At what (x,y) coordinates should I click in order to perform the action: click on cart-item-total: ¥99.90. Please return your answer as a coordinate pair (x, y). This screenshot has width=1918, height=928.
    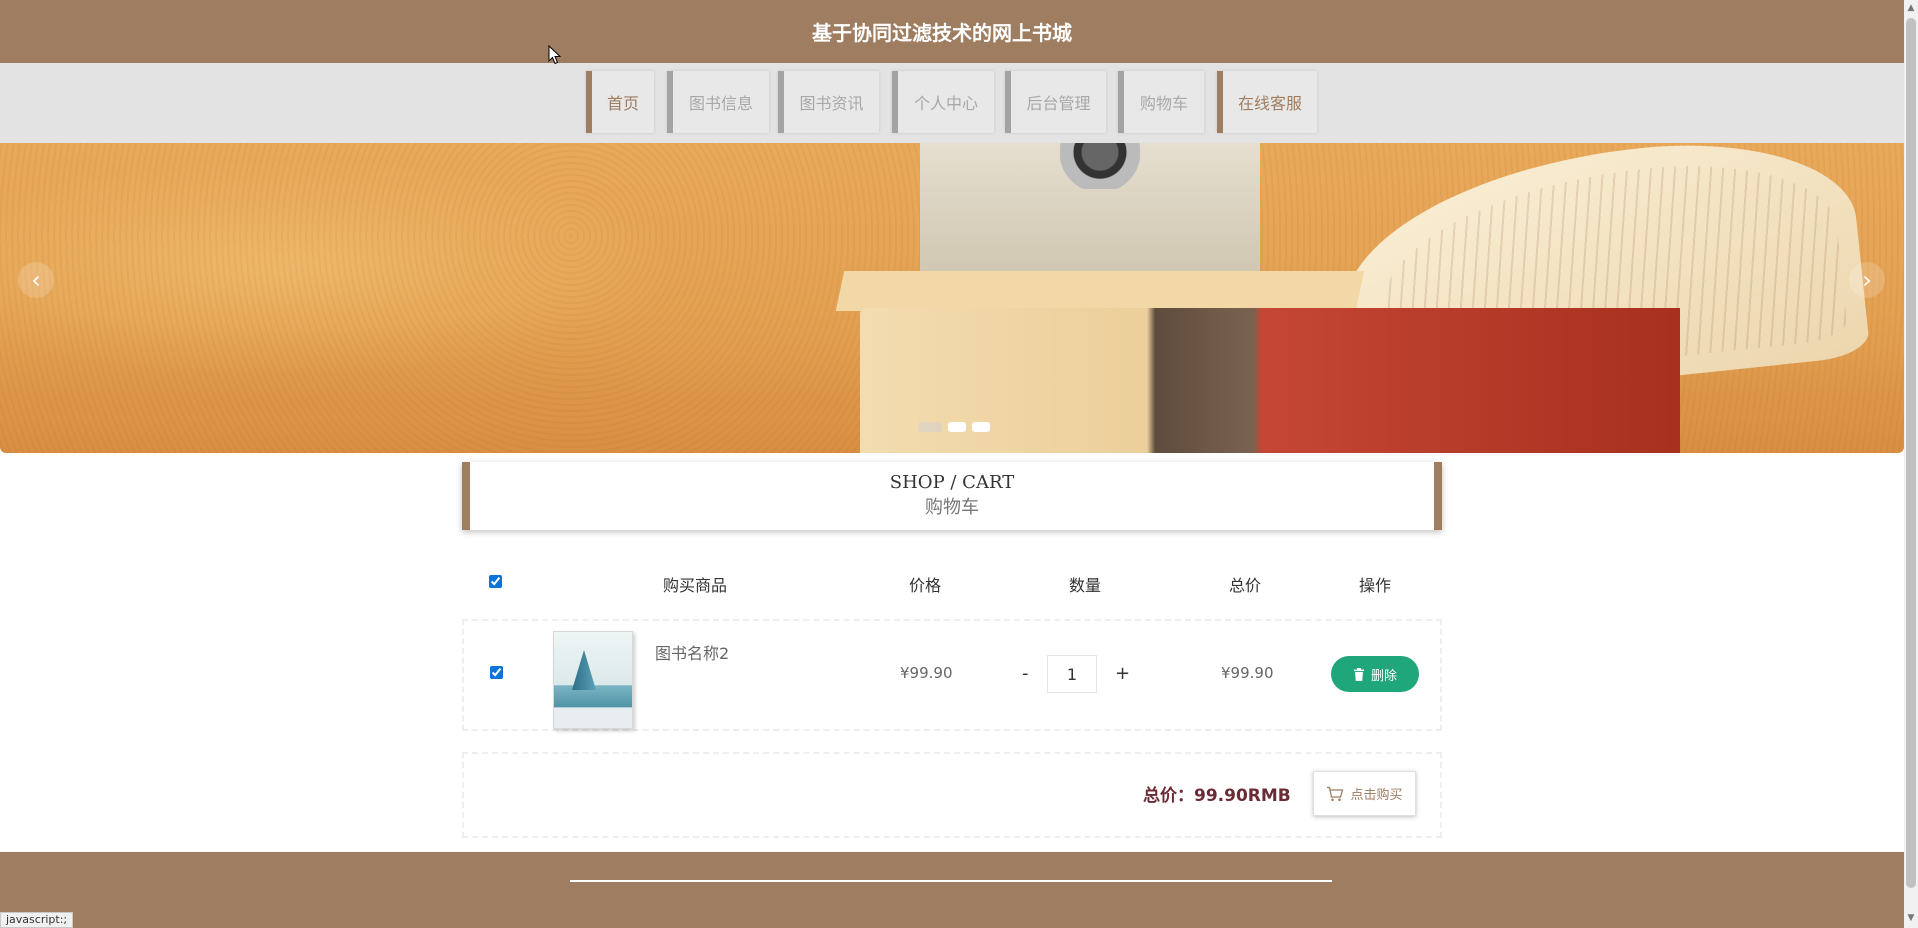
    Looking at the image, I should click on (1247, 673).